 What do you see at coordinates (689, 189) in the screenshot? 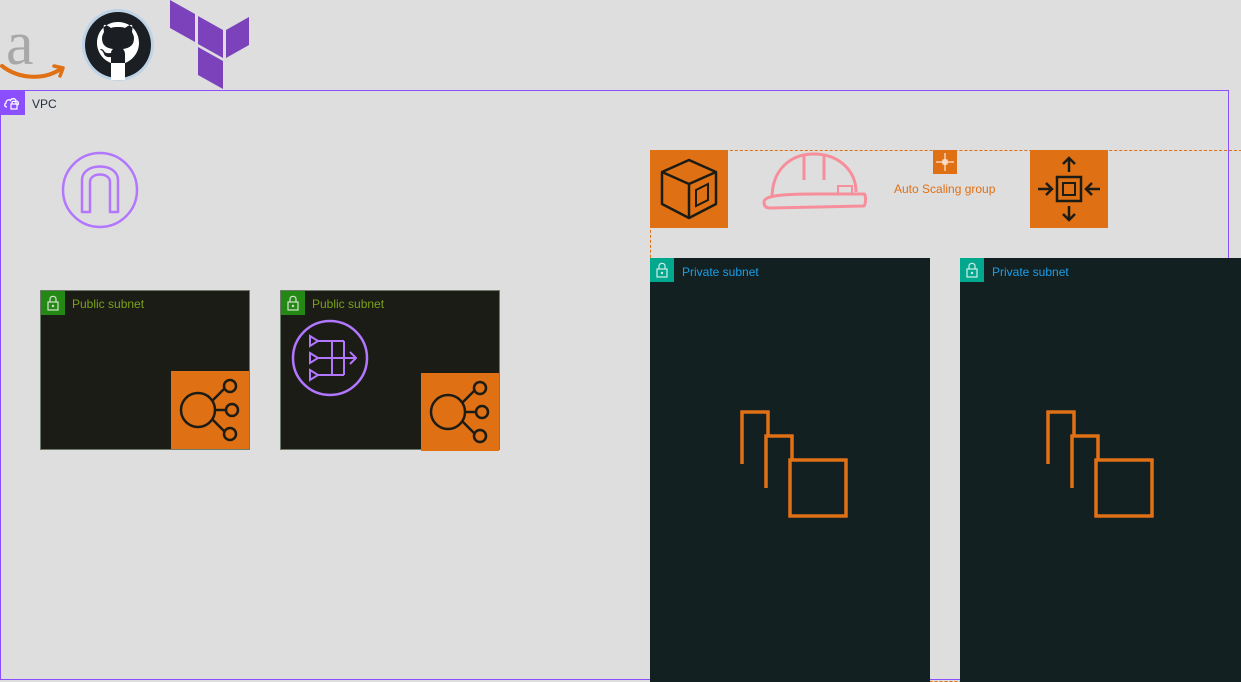
I see `ec2-auto-scaling-icon` at bounding box center [689, 189].